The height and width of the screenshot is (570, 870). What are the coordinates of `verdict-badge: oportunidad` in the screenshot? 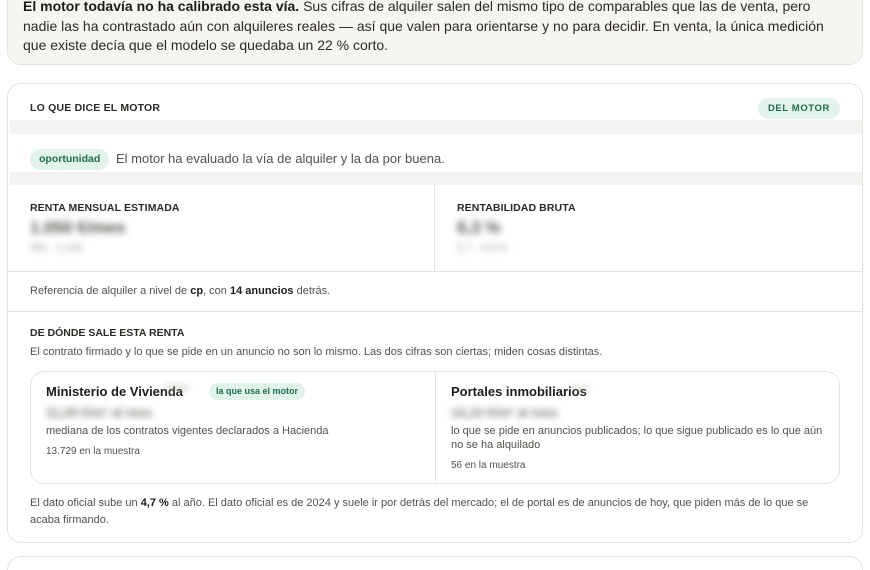 It's located at (70, 159).